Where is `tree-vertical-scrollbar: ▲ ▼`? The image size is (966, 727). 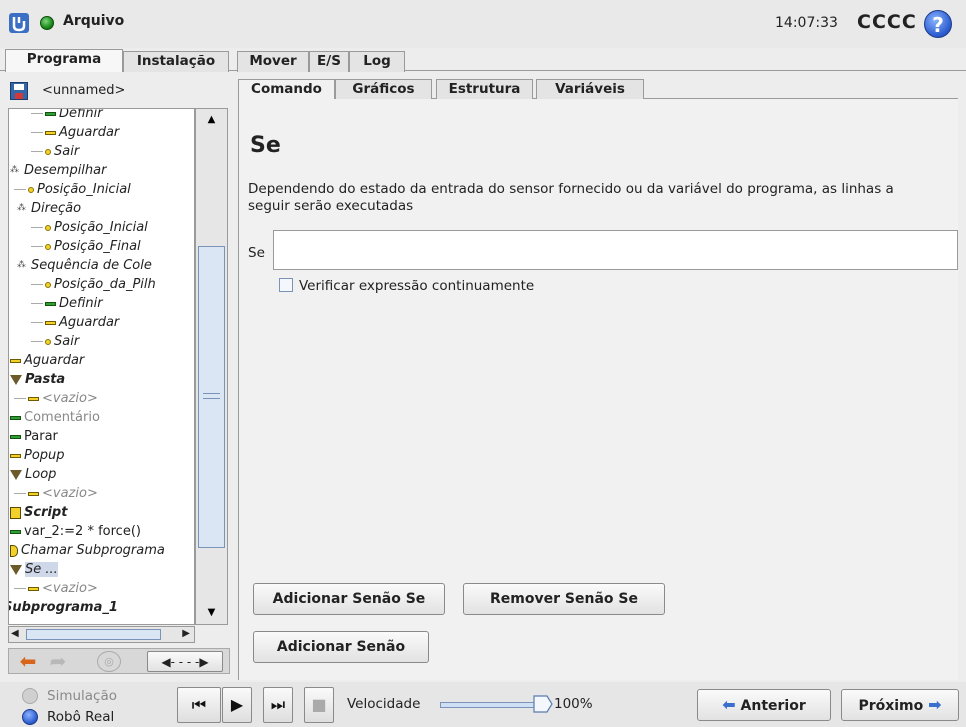
tree-vertical-scrollbar: ▲ ▼ is located at coordinates (211, 366).